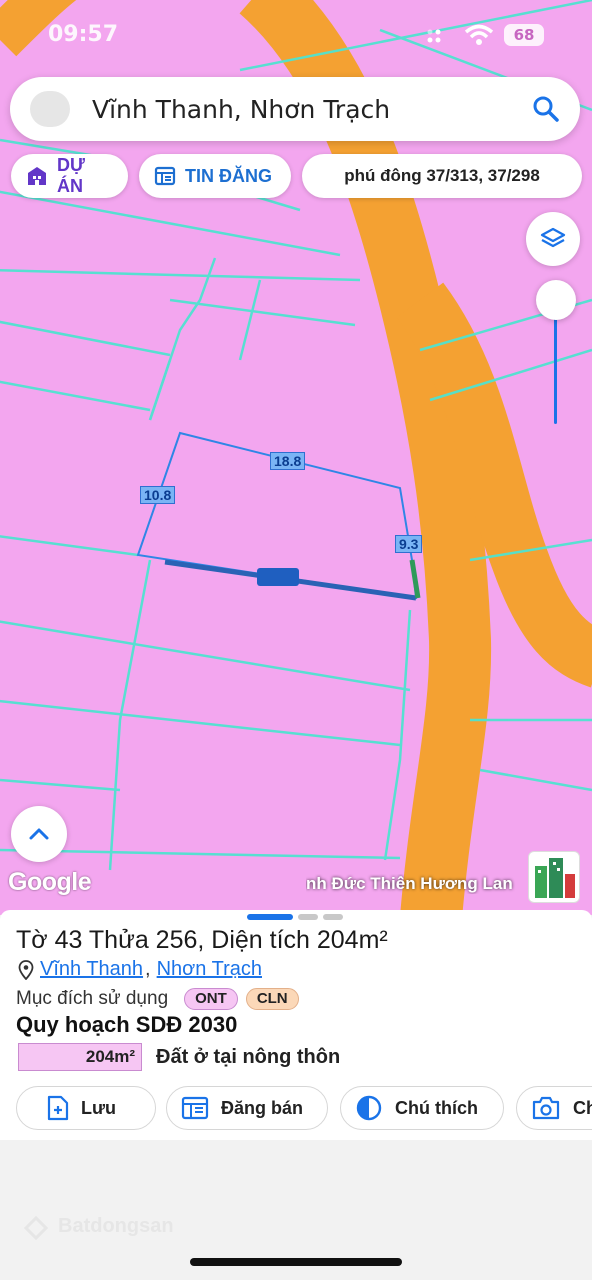  What do you see at coordinates (116, 1225) in the screenshot?
I see `watermark-text: Batdongsan` at bounding box center [116, 1225].